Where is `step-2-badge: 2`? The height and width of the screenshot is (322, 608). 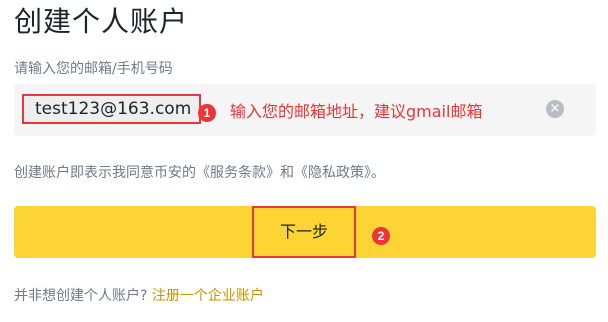
step-2-badge: 2 is located at coordinates (381, 236).